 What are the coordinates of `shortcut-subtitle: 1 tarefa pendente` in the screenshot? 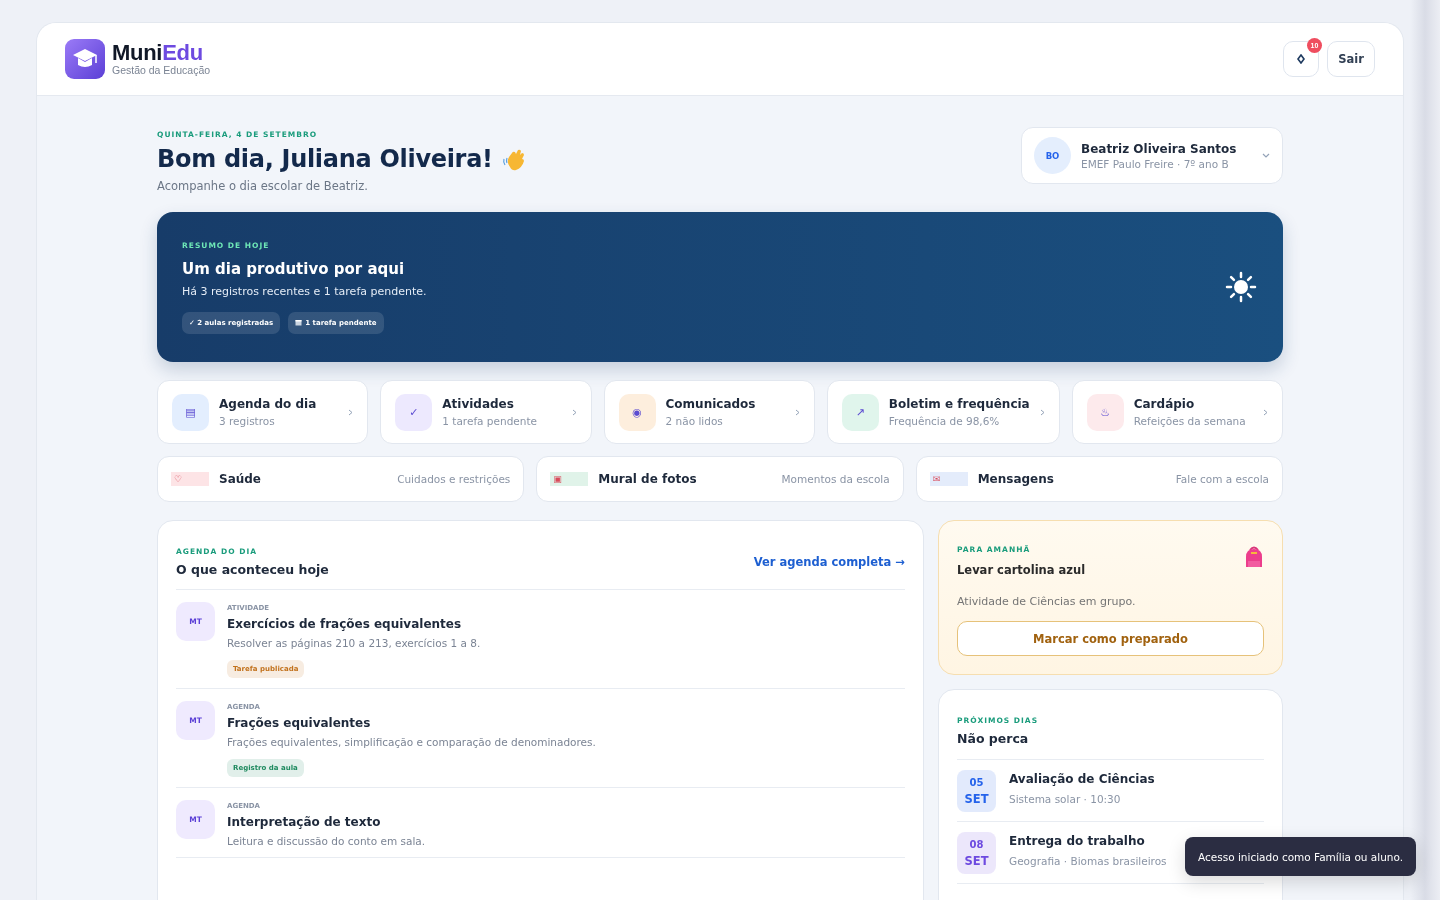 It's located at (490, 421).